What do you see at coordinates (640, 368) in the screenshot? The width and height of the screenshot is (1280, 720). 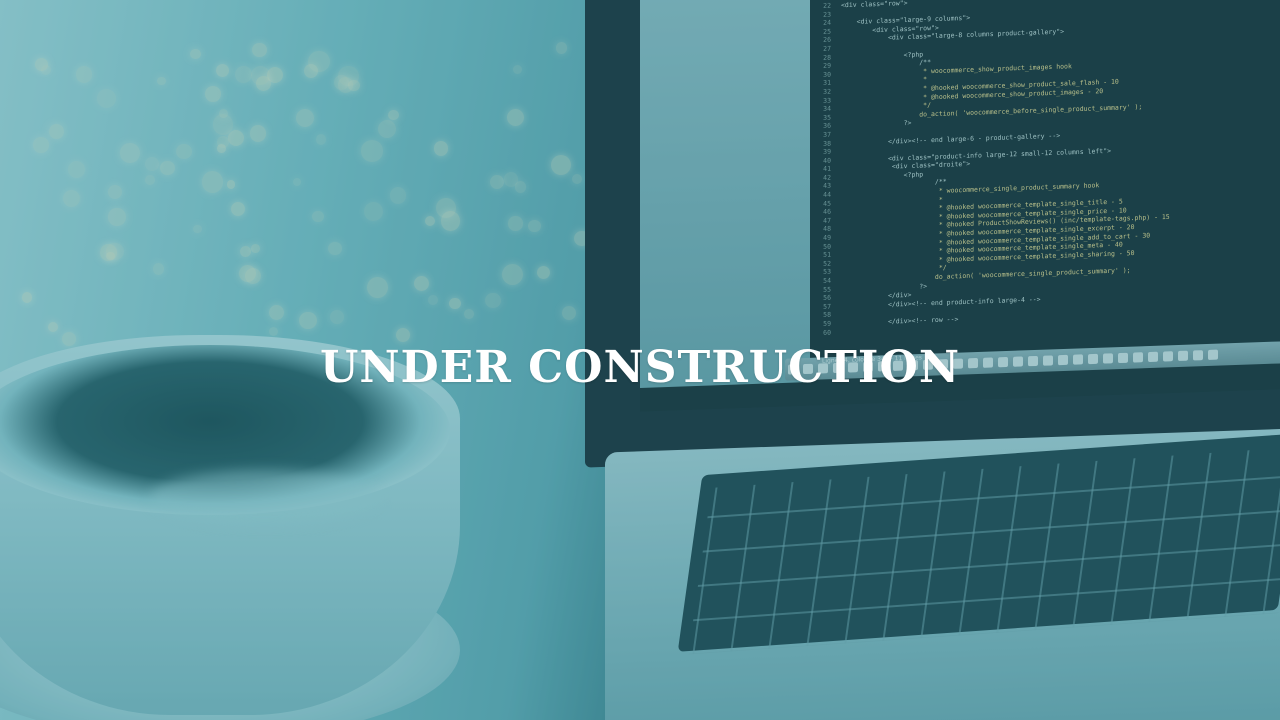 I see `page-headline: UNDER CONSTRUCTION` at bounding box center [640, 368].